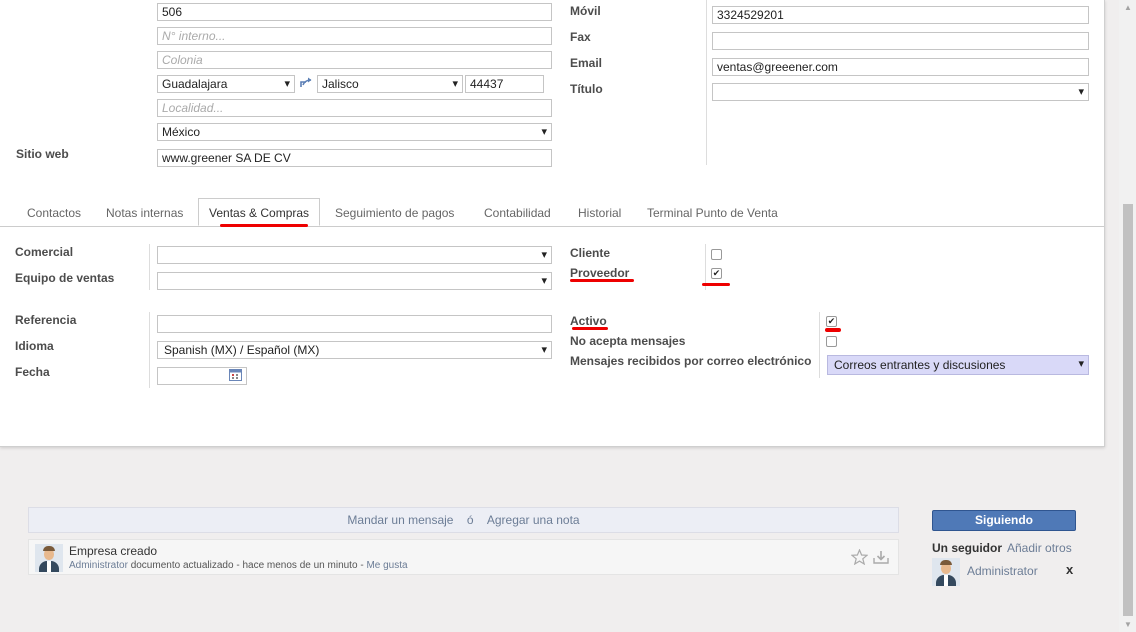  I want to click on website-label: Sitio web, so click(42, 154).